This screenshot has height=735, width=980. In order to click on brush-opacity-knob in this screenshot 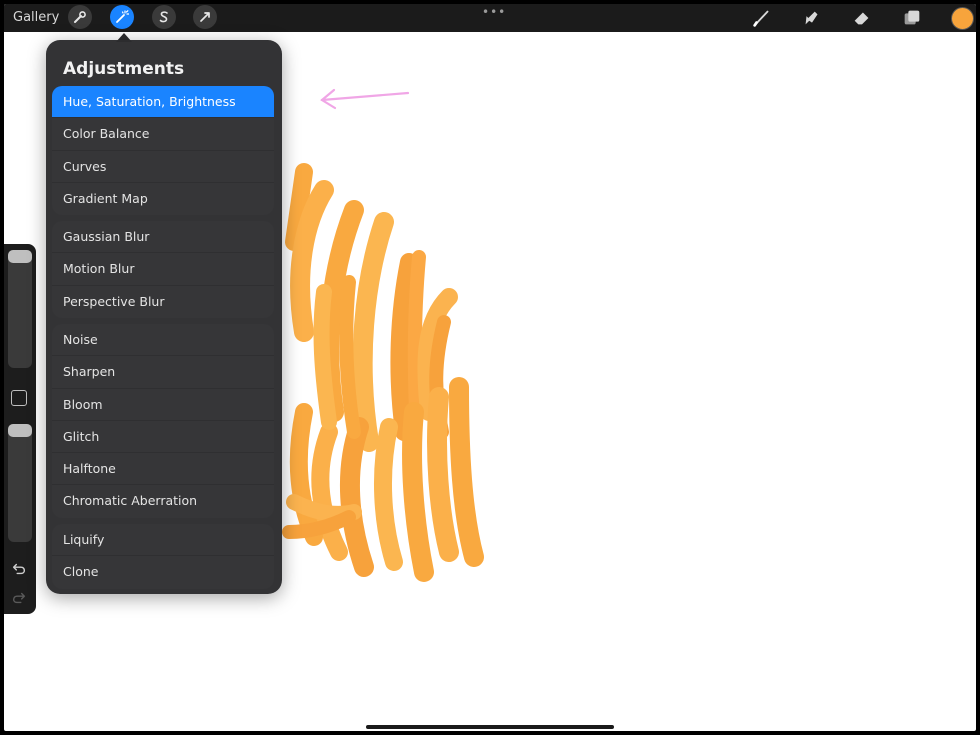, I will do `click(20, 430)`.